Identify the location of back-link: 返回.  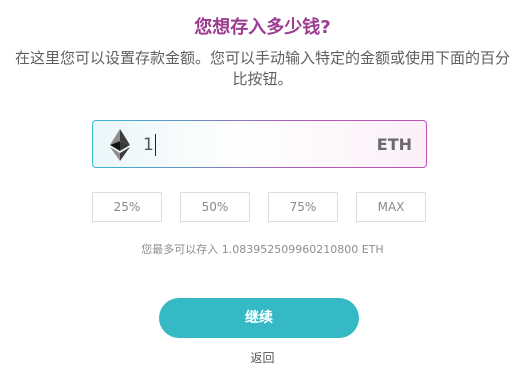
(262, 358).